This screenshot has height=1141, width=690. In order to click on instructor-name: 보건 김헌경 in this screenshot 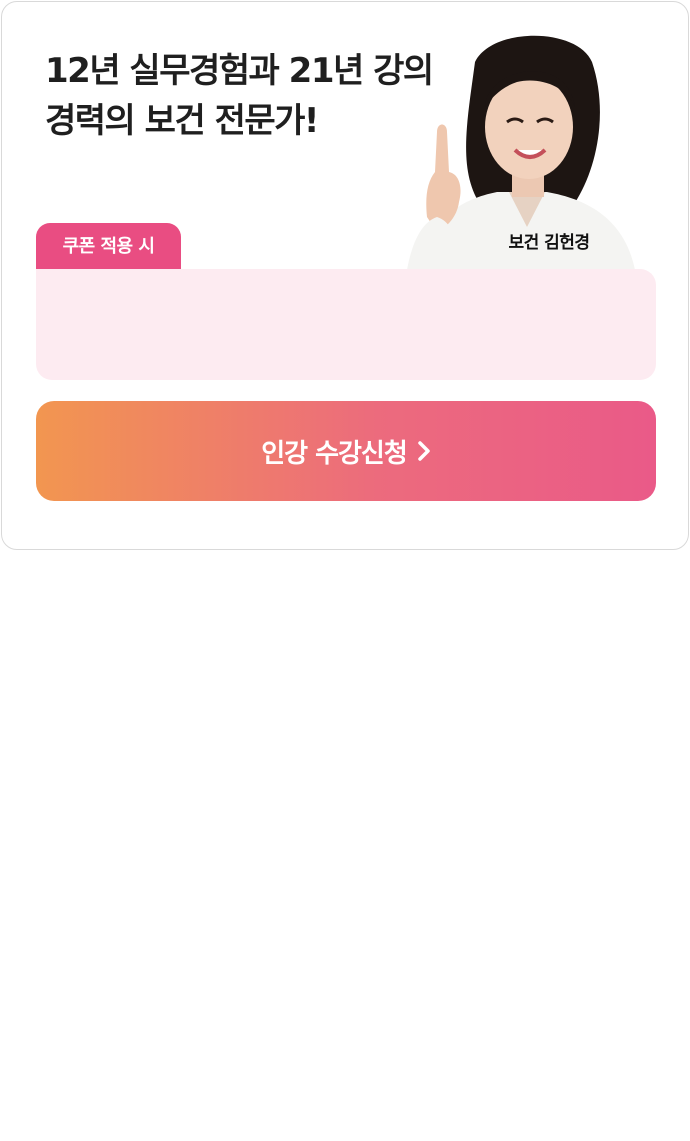, I will do `click(549, 243)`.